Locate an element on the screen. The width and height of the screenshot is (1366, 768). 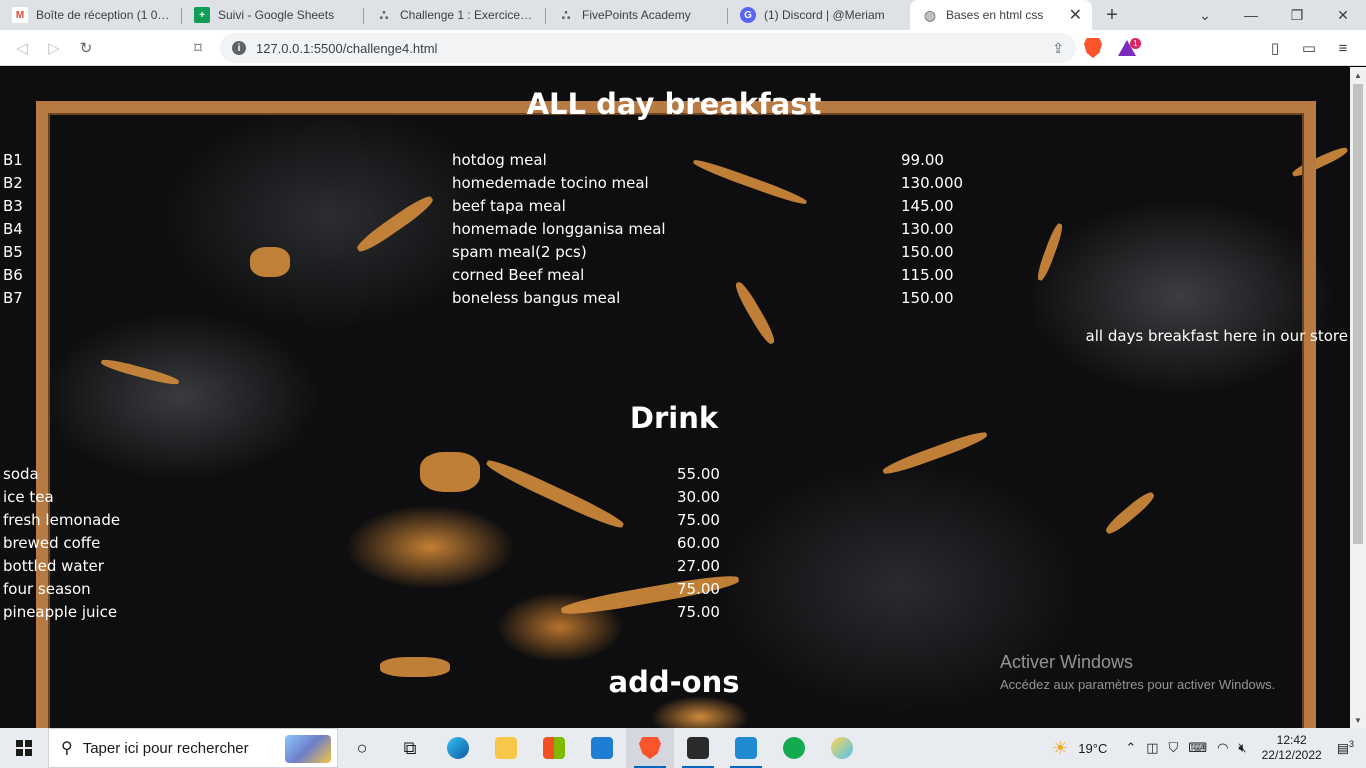
keyboard-ime-icon: ⌨ is located at coordinates (1197, 748).